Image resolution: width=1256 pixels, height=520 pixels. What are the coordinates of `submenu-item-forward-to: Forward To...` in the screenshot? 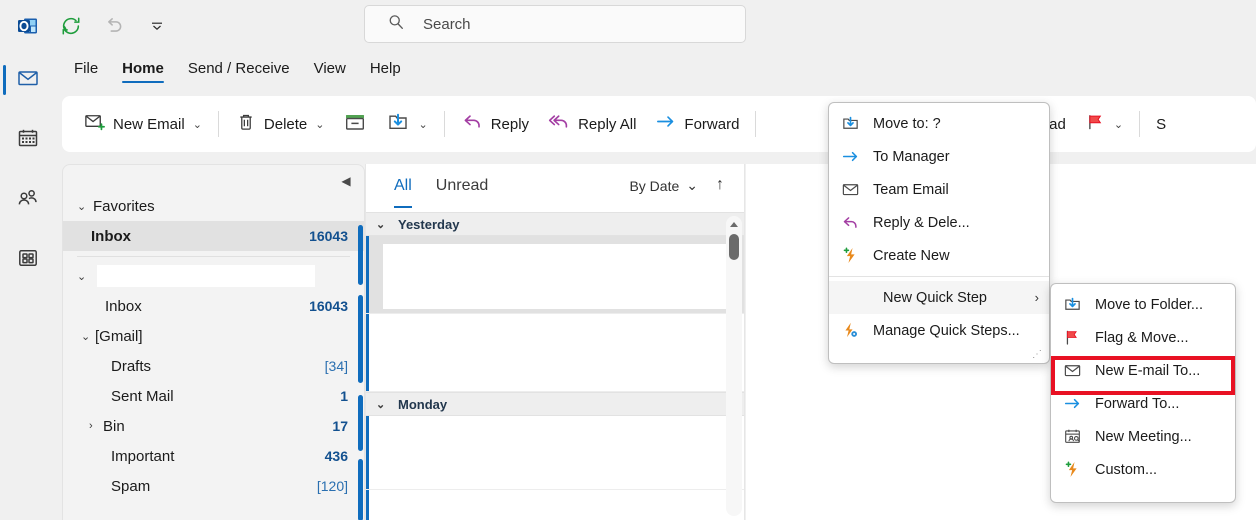 It's located at (1143, 403).